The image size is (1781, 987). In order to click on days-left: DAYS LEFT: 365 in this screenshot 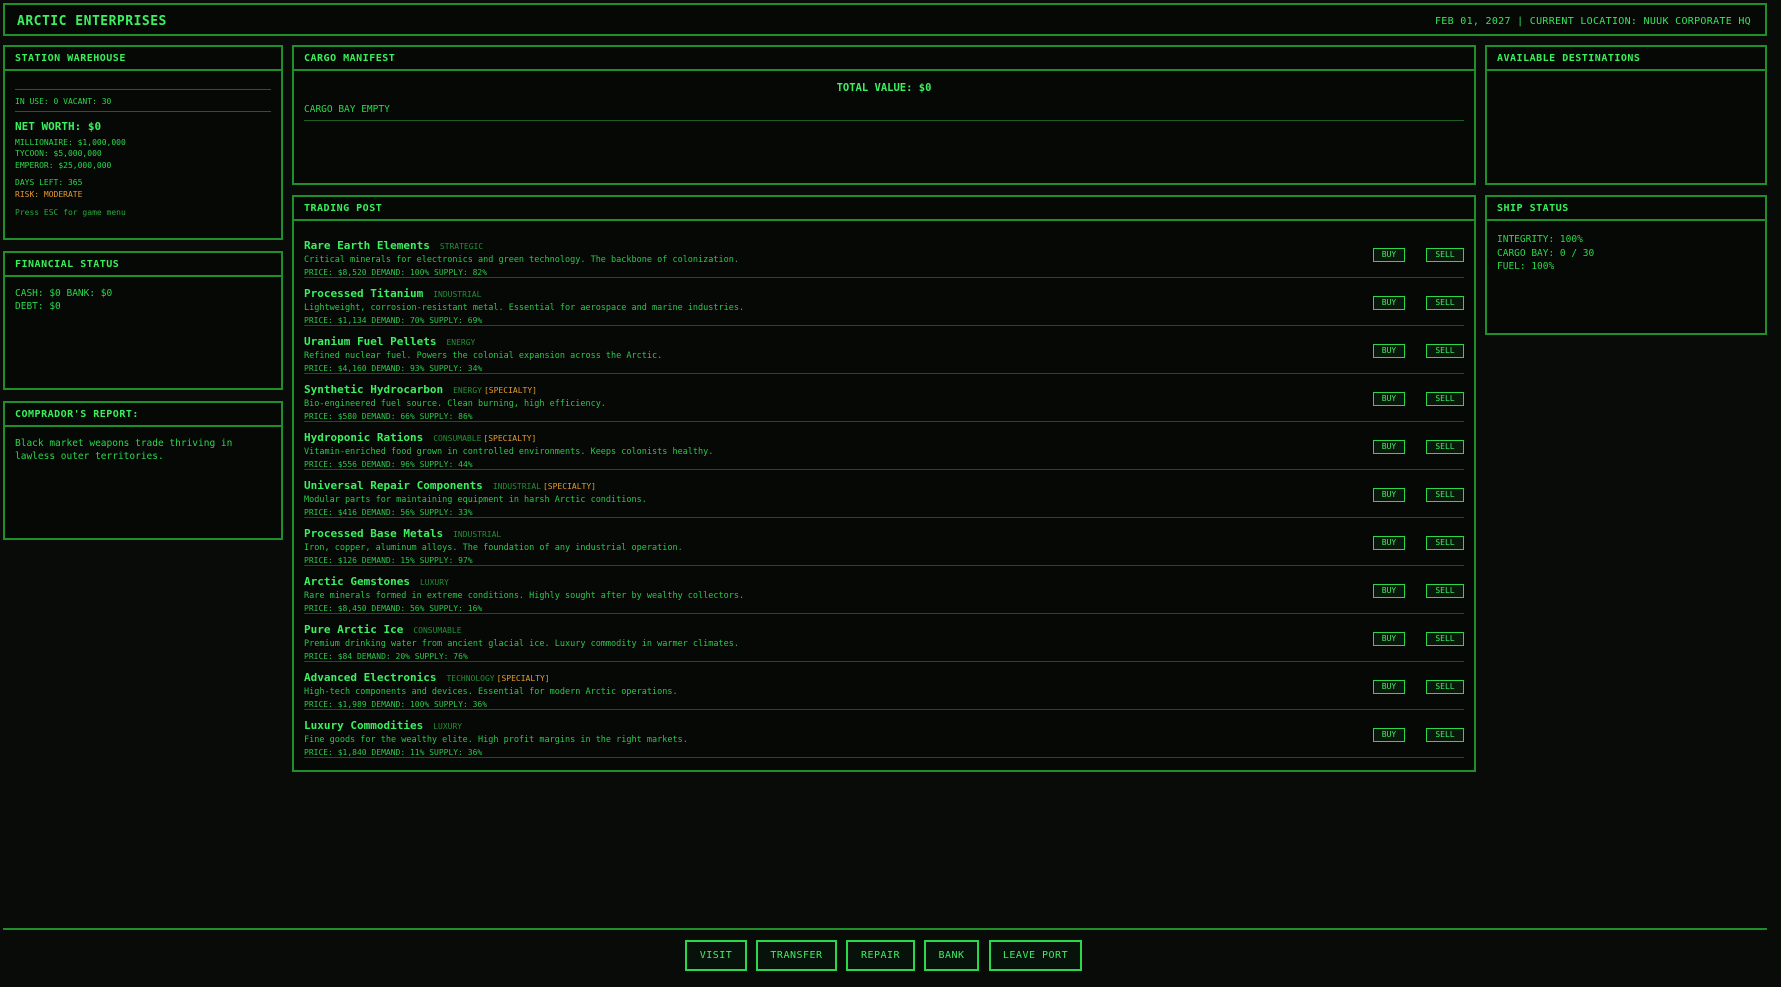, I will do `click(49, 182)`.